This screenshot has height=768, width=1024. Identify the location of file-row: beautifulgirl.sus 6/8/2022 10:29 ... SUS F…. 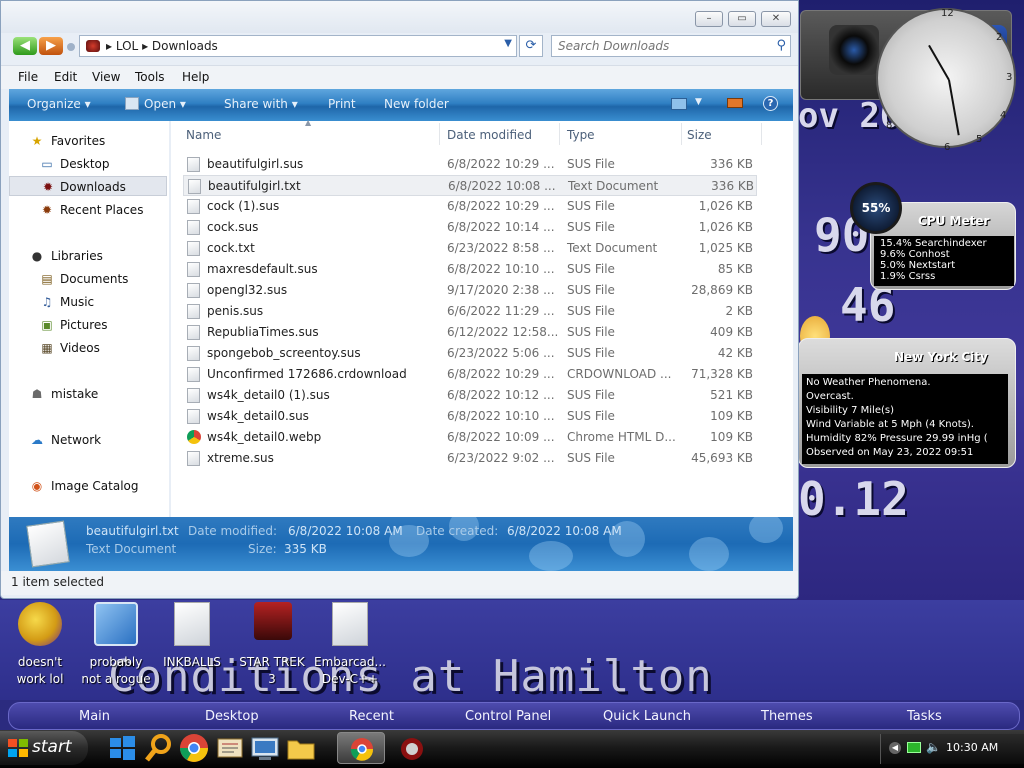
(470, 164).